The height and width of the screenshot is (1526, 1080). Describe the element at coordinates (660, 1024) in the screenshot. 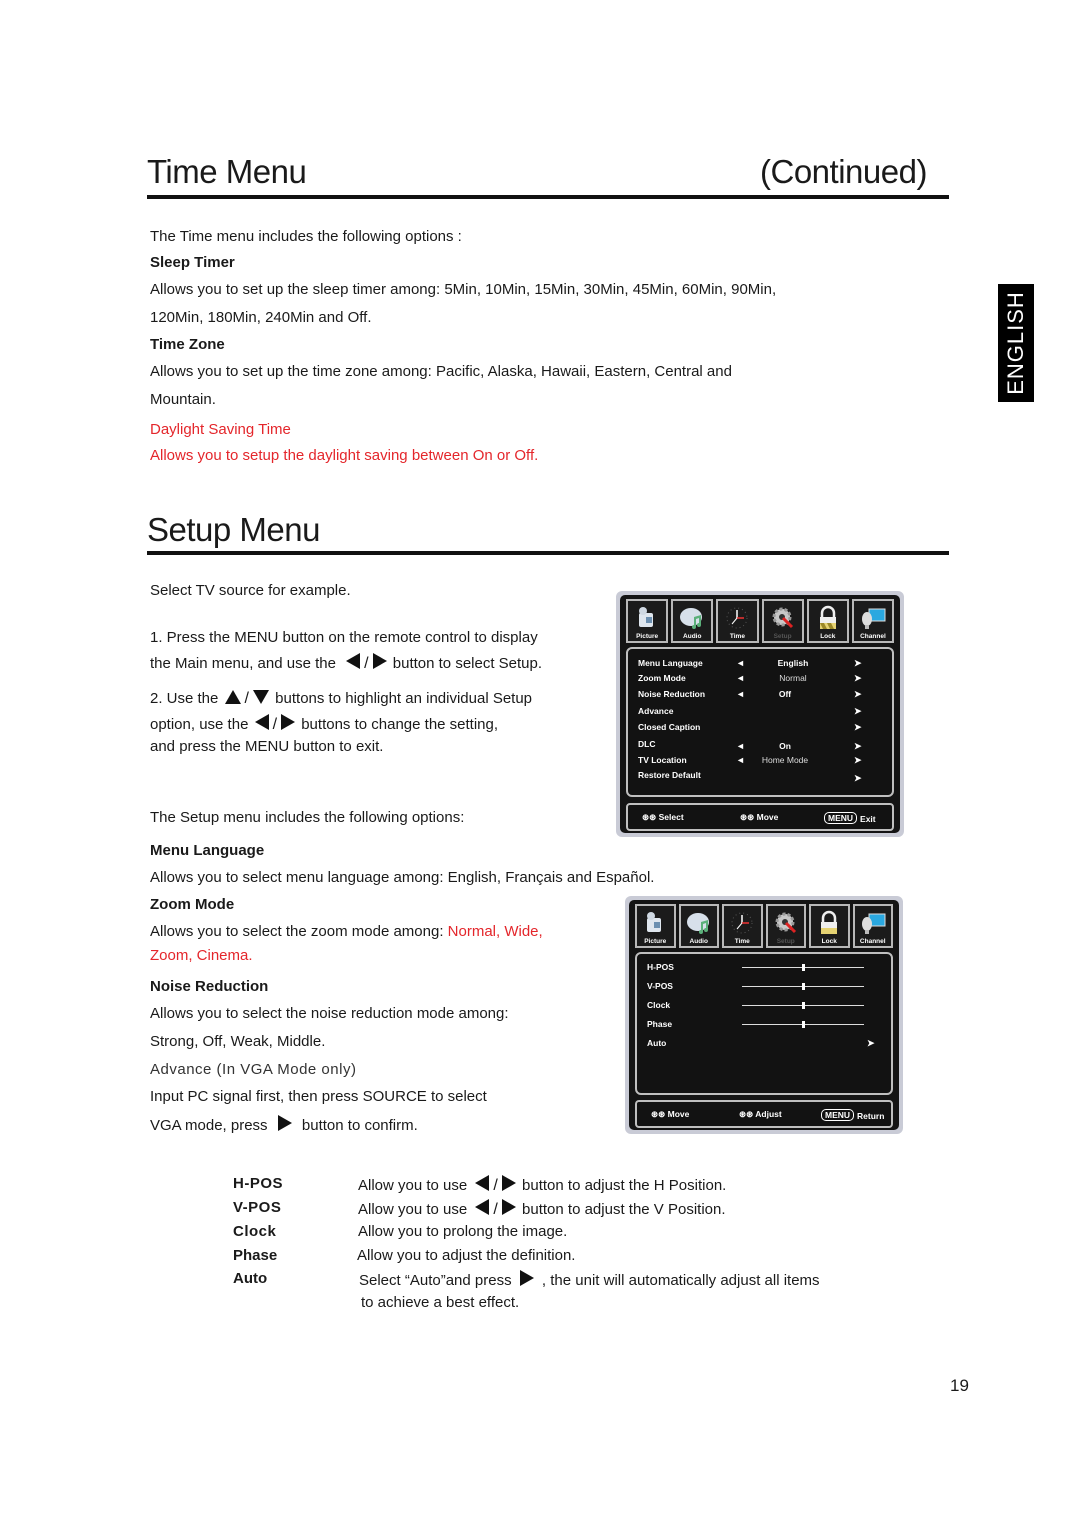

I see `osd-row-label: Phase` at that location.